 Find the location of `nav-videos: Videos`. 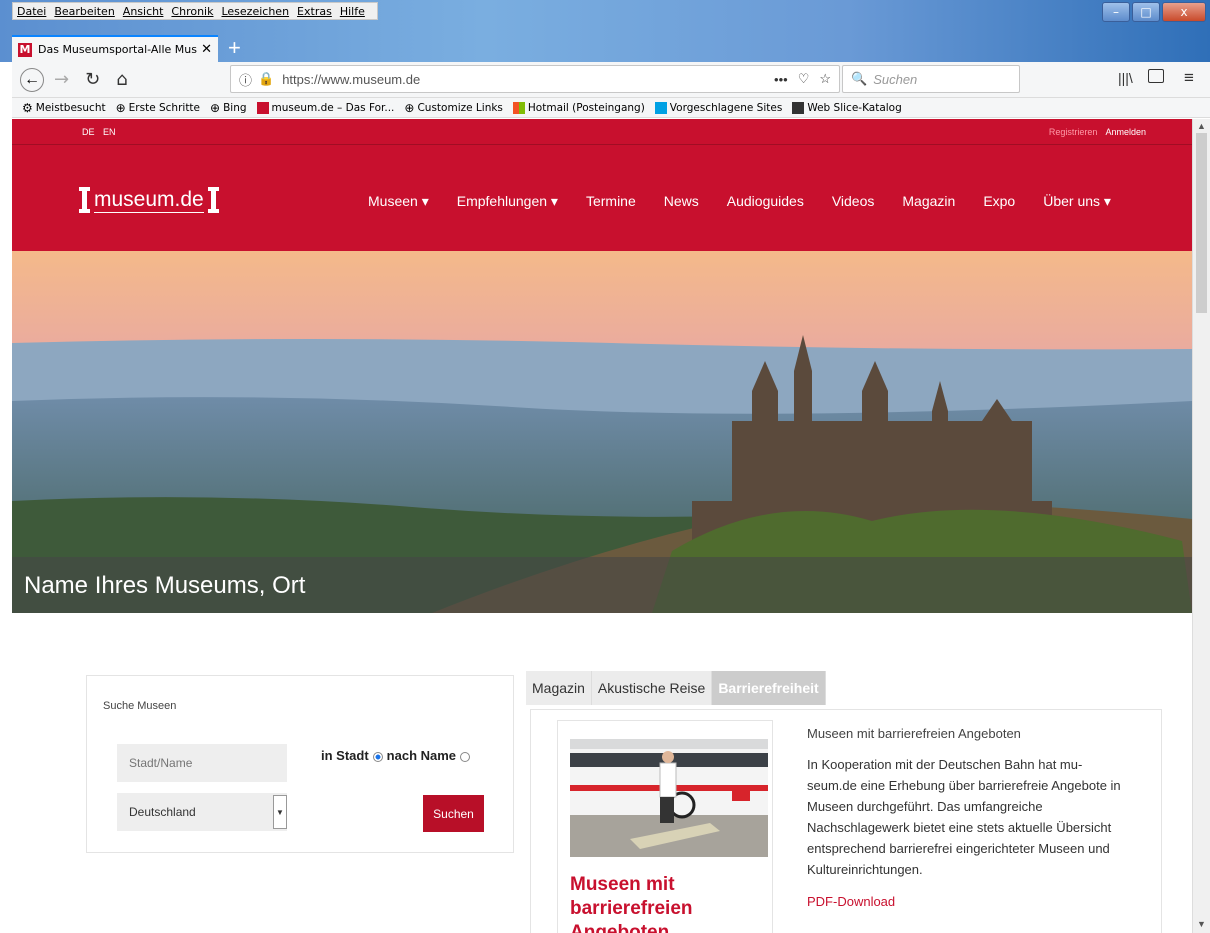

nav-videos: Videos is located at coordinates (853, 201).